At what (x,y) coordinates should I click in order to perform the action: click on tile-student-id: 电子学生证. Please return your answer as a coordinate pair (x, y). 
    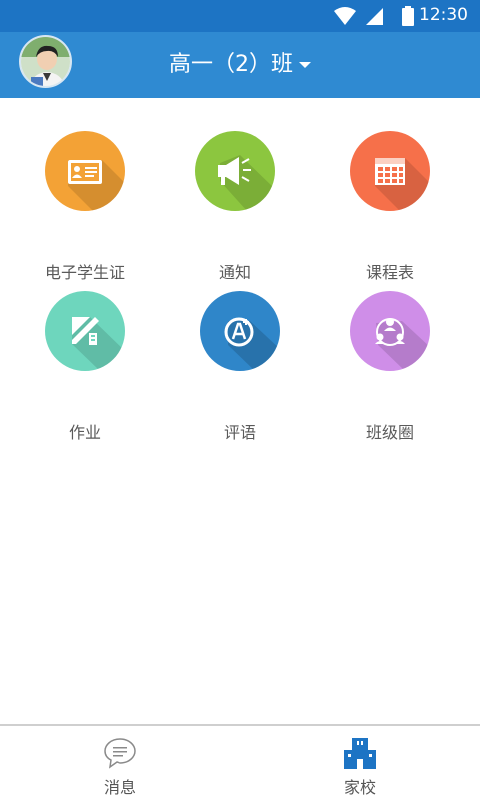
    Looking at the image, I should click on (85, 206).